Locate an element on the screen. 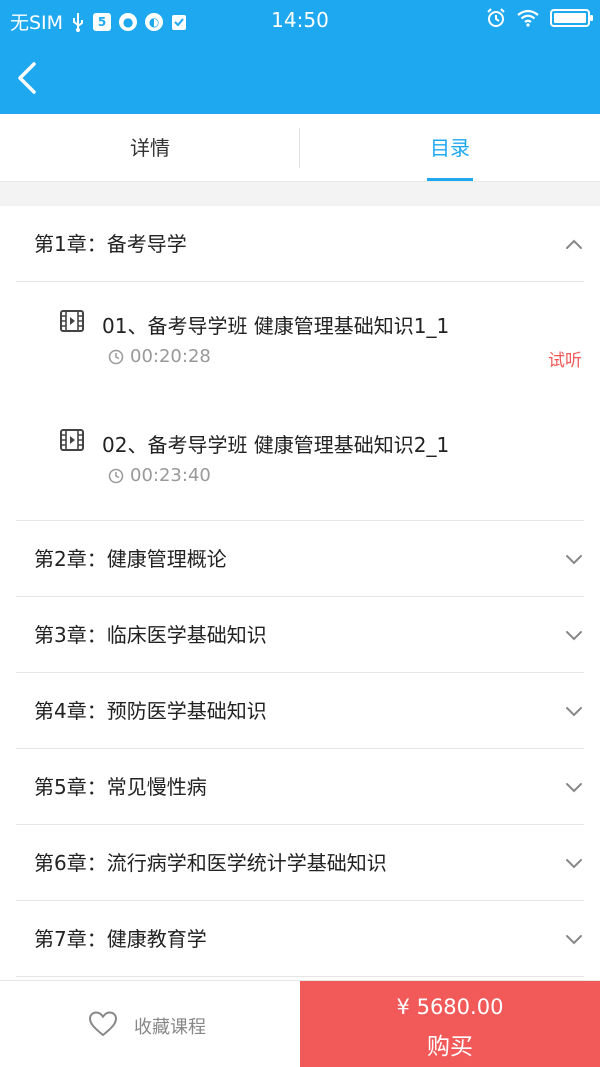  lesson-duration: 00:23:40 is located at coordinates (170, 475).